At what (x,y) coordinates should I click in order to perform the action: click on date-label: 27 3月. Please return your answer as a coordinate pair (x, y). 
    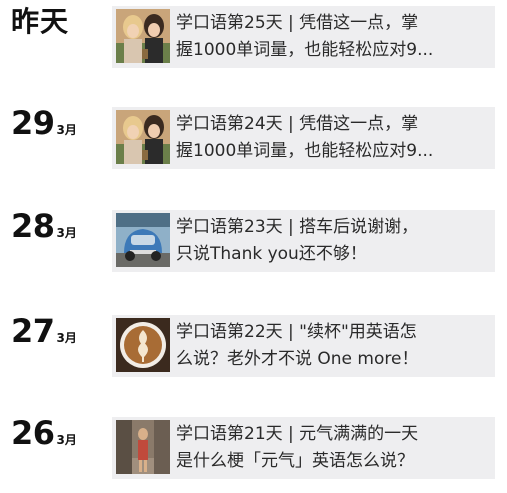
    Looking at the image, I should click on (44, 331).